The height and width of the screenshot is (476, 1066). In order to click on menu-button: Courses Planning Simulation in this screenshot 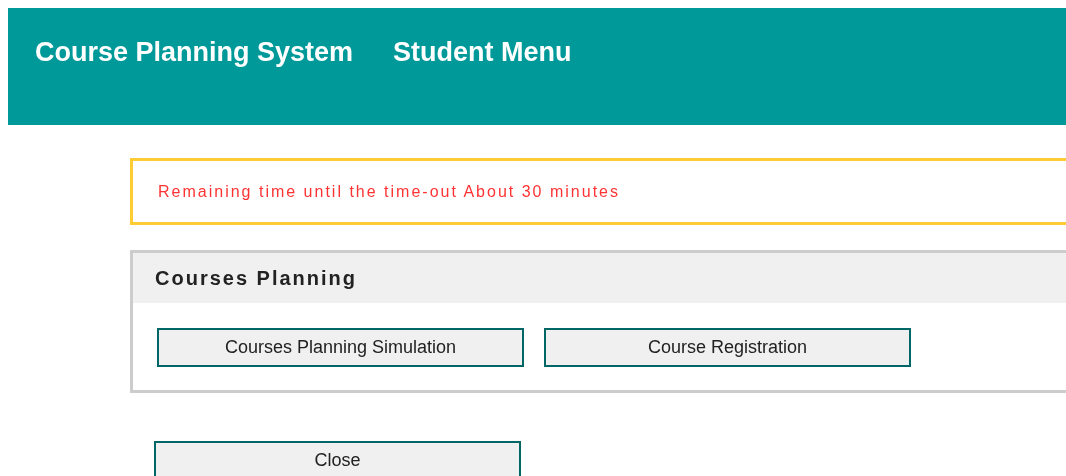, I will do `click(340, 347)`.